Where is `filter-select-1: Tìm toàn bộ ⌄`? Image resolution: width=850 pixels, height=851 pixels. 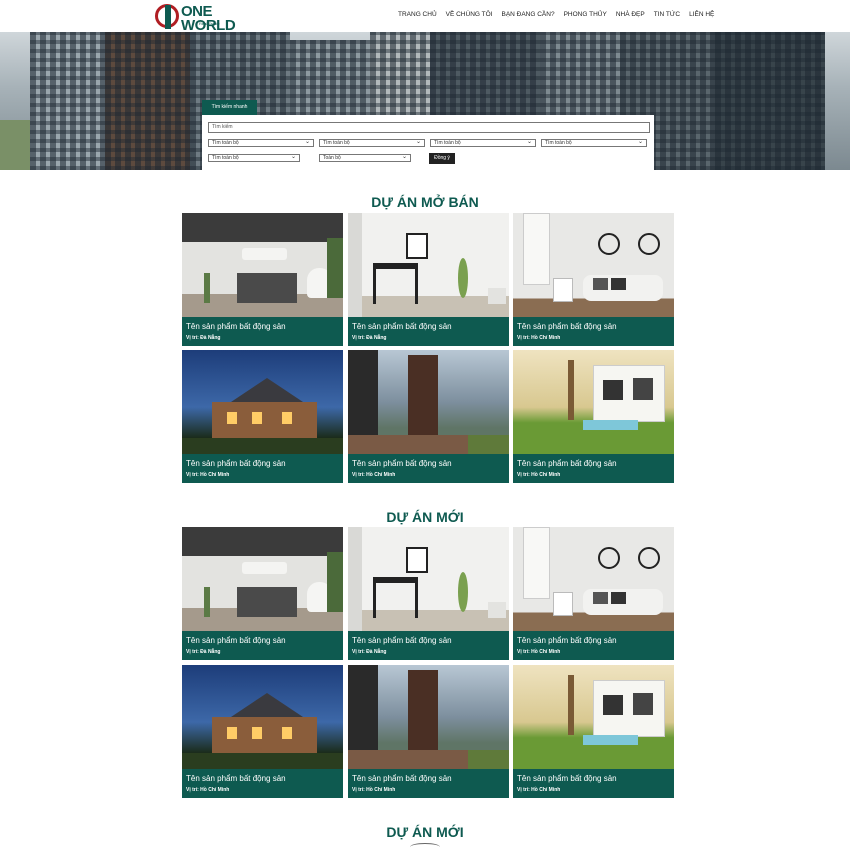 filter-select-1: Tìm toàn bộ ⌄ is located at coordinates (261, 143).